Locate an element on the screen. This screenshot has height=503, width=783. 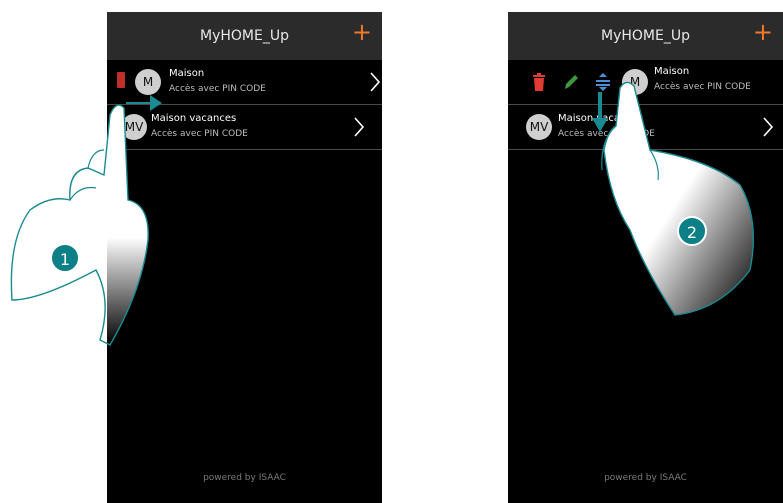
reorder-icon is located at coordinates (603, 82).